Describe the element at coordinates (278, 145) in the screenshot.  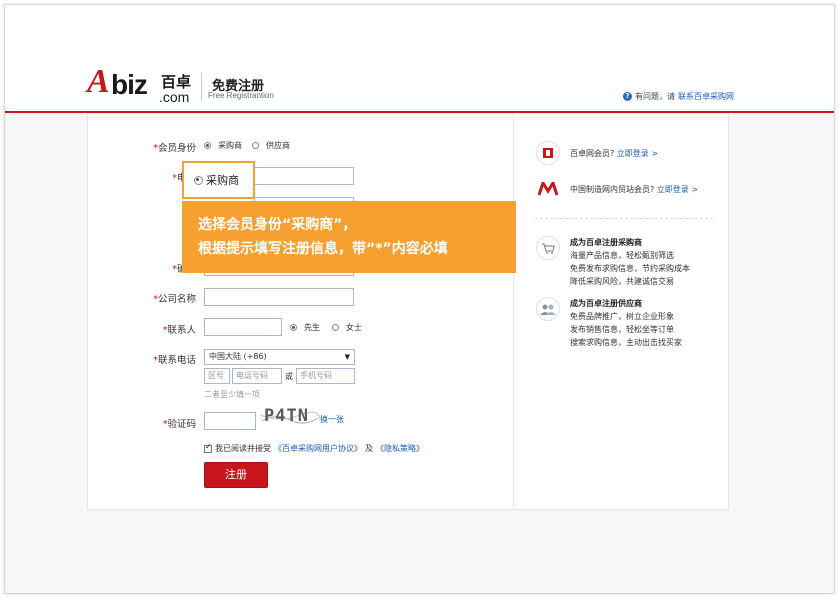
I see `seller-radio-label: 供应商` at that location.